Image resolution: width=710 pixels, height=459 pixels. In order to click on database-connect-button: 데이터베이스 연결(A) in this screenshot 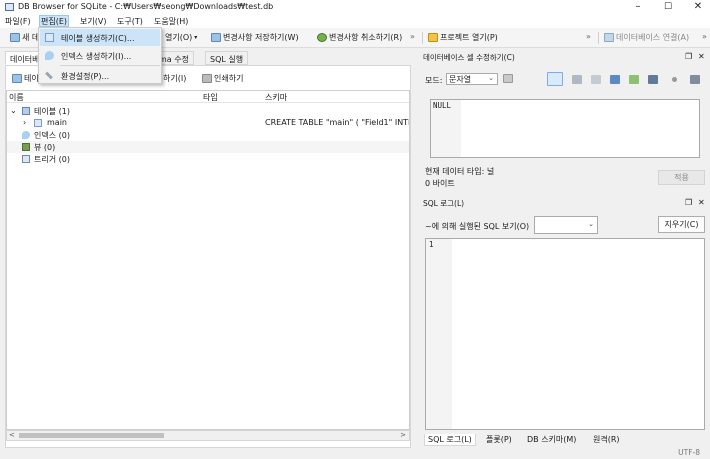, I will do `click(646, 37)`.